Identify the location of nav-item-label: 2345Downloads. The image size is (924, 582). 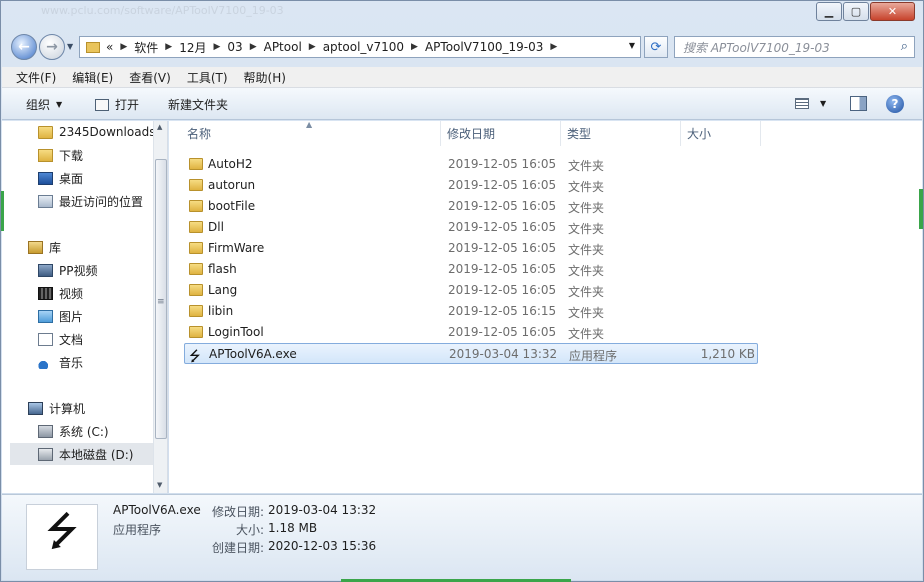
(107, 132).